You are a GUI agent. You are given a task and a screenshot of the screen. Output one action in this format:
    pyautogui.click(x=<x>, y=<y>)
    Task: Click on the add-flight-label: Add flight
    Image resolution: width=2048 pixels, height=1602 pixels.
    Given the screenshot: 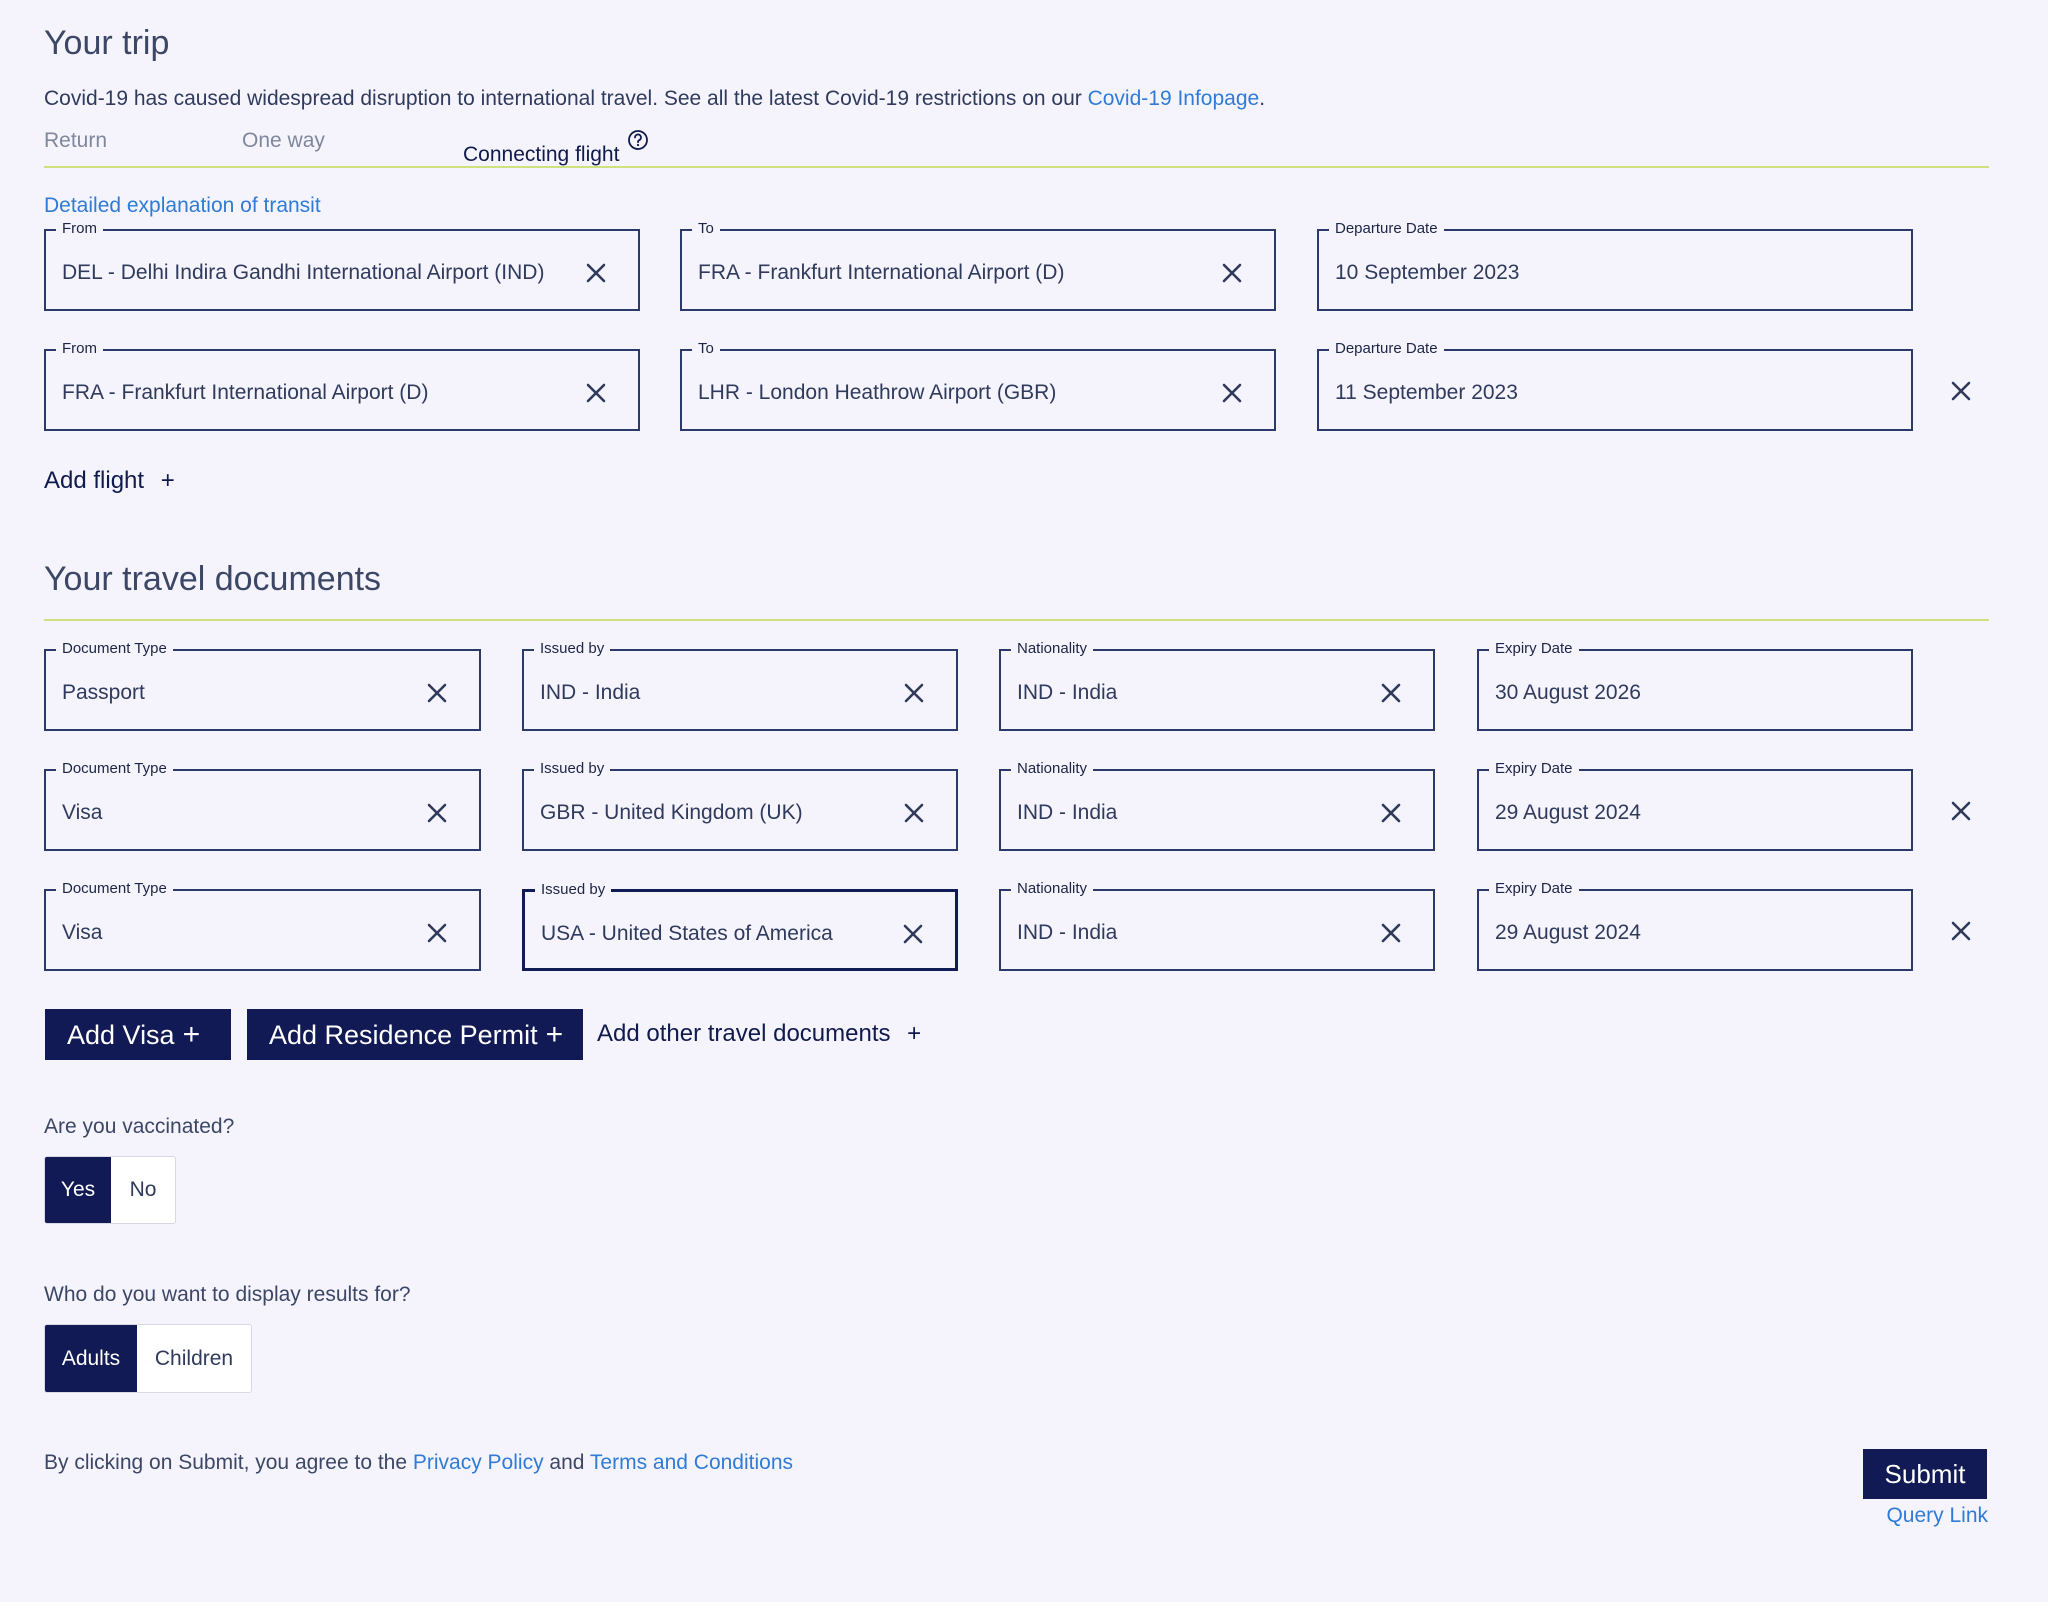 What is the action you would take?
    pyautogui.click(x=94, y=480)
    